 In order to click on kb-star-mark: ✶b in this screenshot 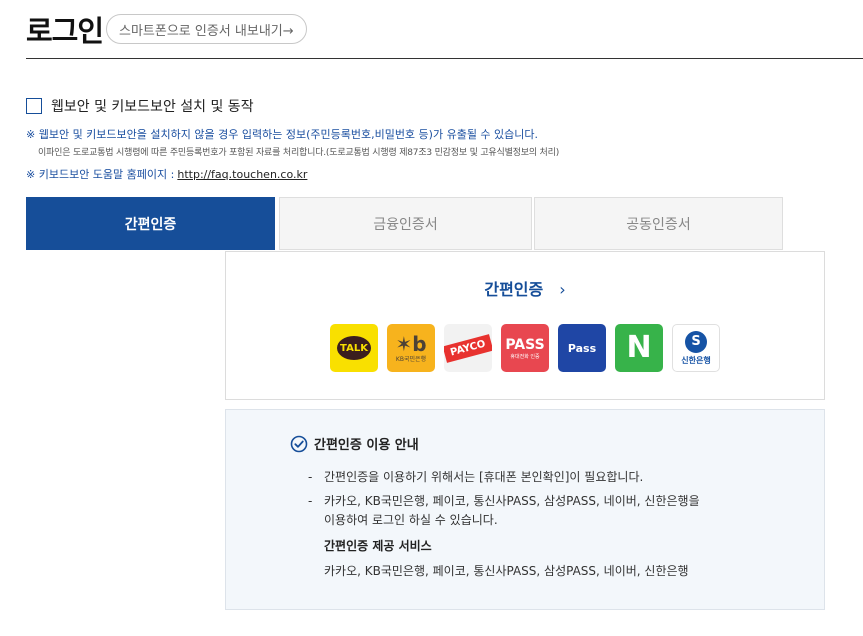, I will do `click(411, 343)`.